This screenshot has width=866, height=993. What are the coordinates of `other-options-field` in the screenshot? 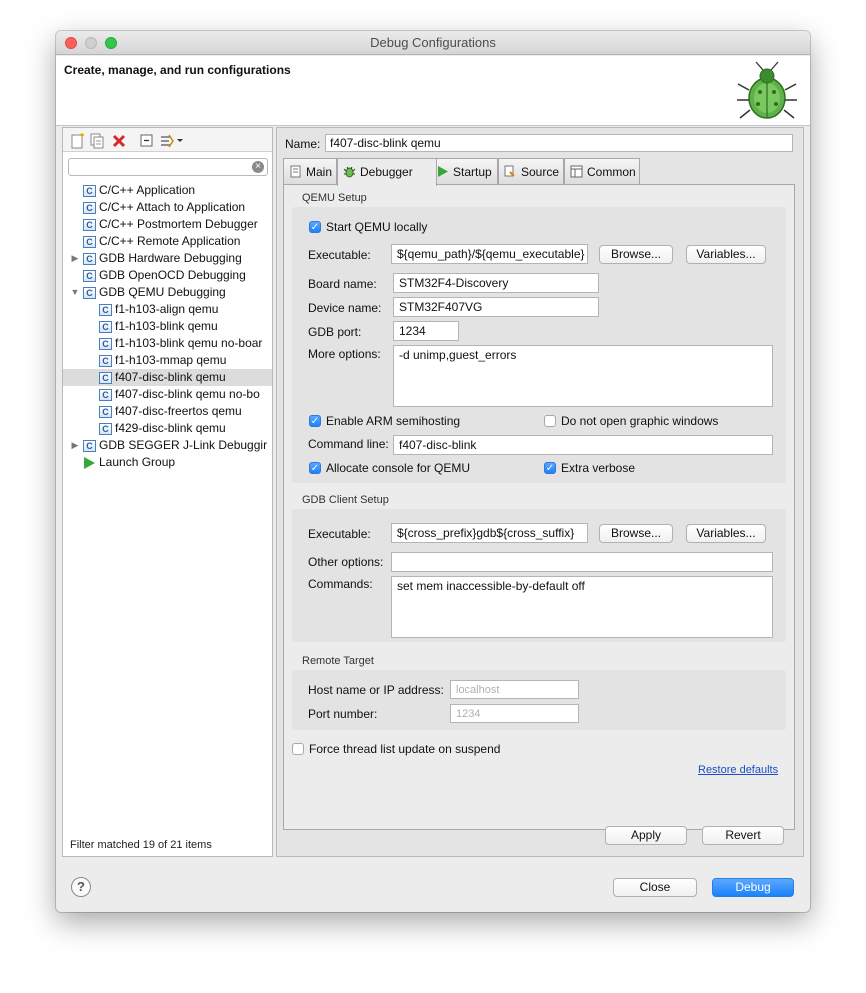 It's located at (582, 562).